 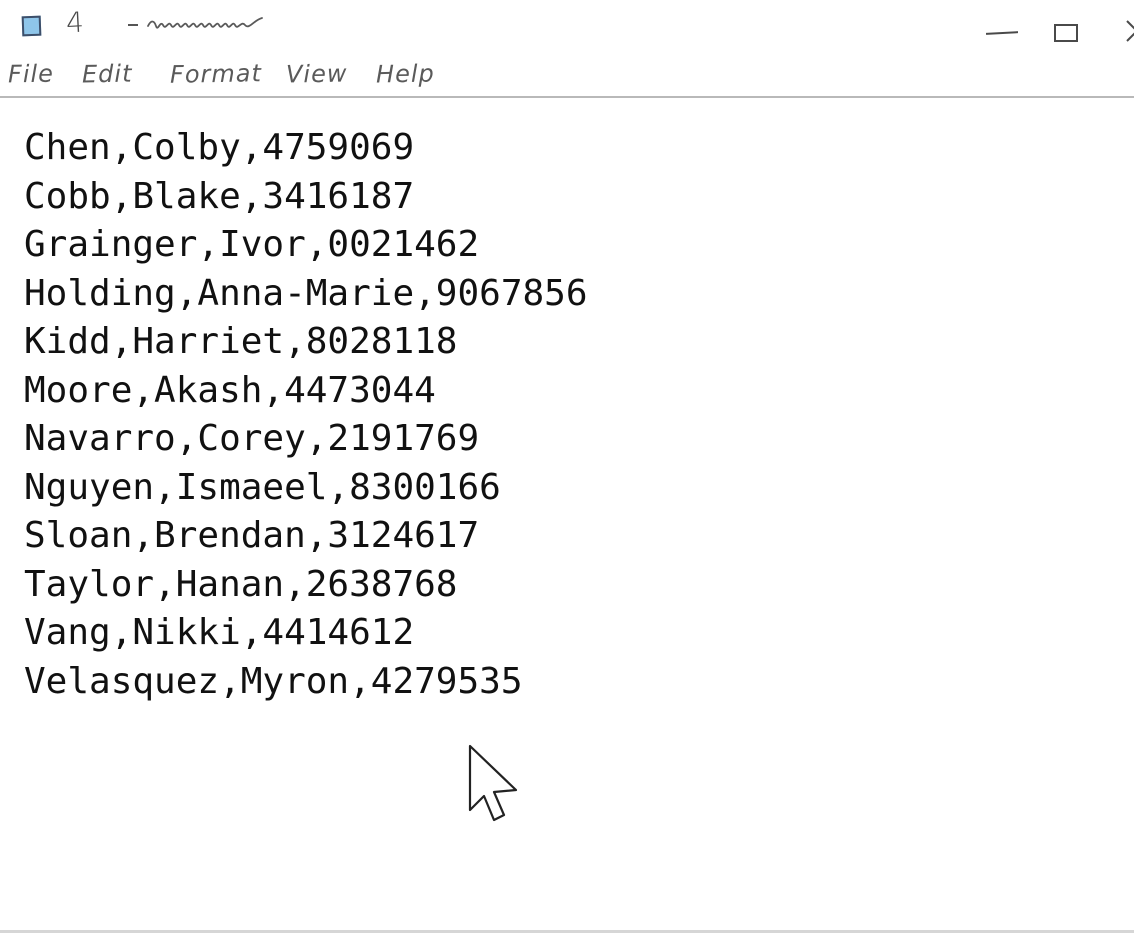 What do you see at coordinates (1002, 33) in the screenshot?
I see `minimize-icon` at bounding box center [1002, 33].